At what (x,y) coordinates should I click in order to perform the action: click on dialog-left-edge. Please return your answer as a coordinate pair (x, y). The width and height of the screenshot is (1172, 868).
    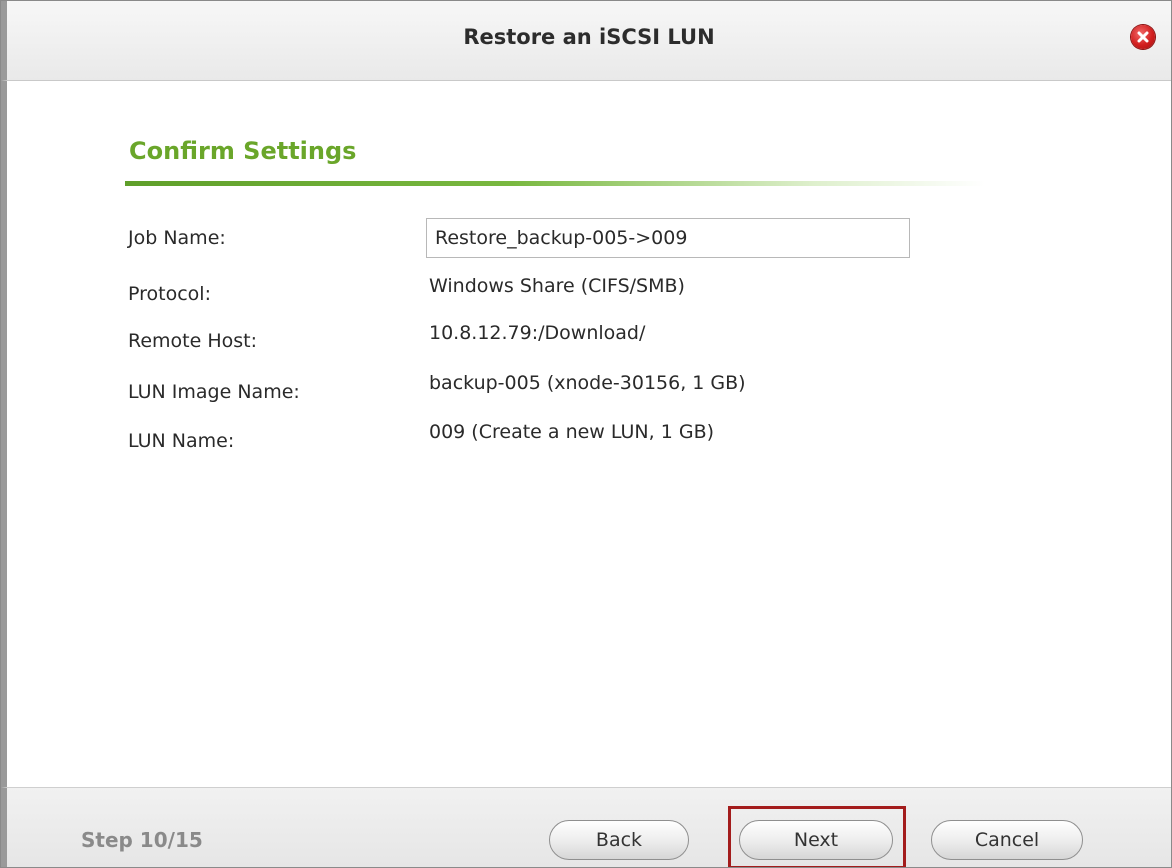
    Looking at the image, I should click on (4, 434).